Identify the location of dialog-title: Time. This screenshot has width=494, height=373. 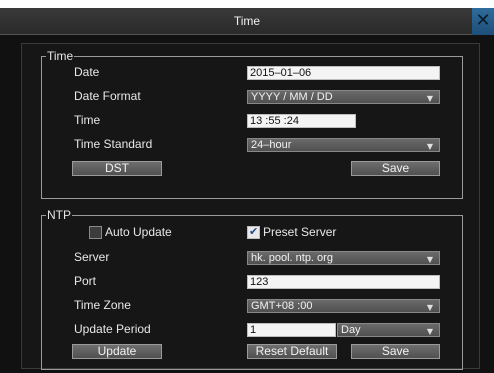
(247, 21).